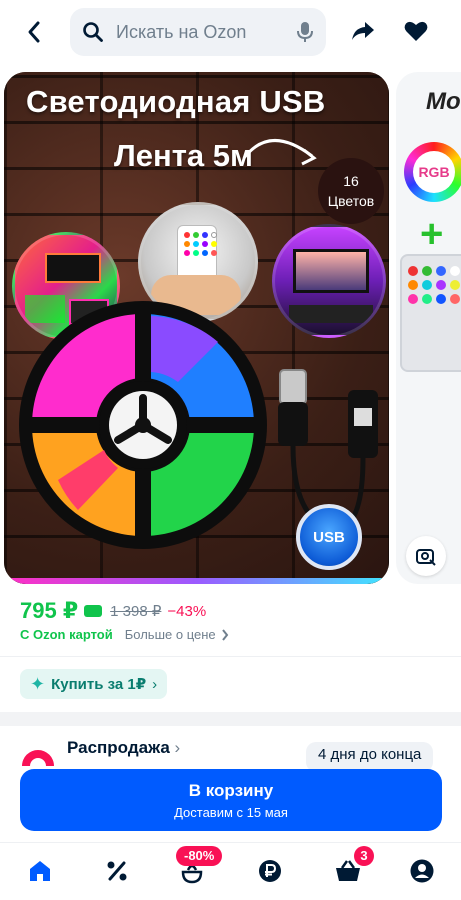 The image size is (461, 900). I want to click on image-title-line1: Светодиодная USB, so click(176, 101).